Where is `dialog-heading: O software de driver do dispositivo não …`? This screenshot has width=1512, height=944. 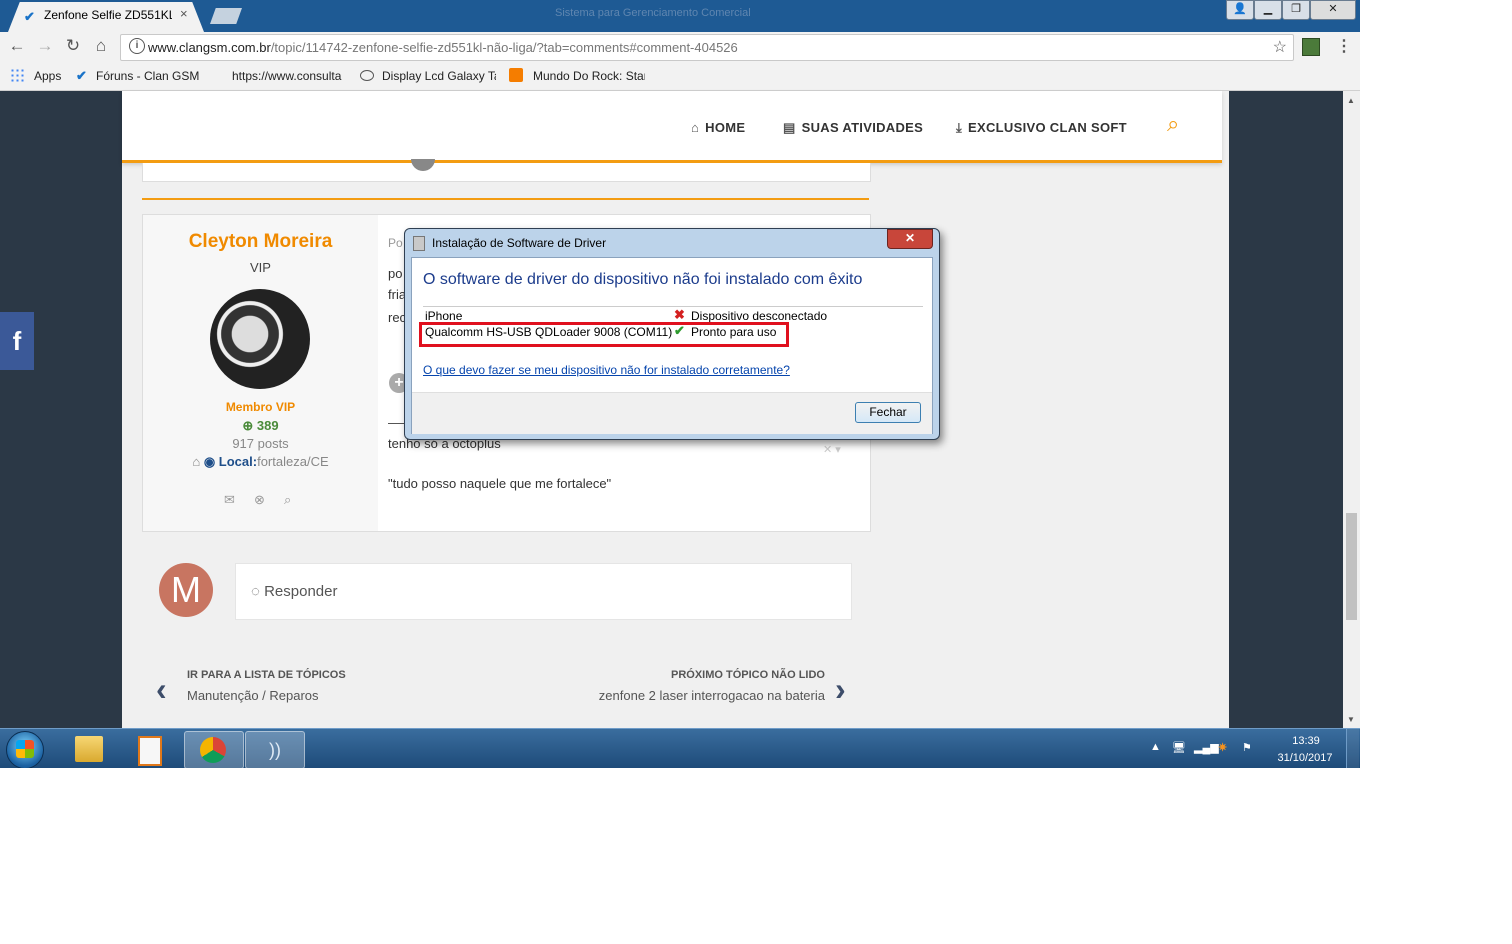
dialog-heading: O software de driver do dispositivo não … is located at coordinates (643, 279).